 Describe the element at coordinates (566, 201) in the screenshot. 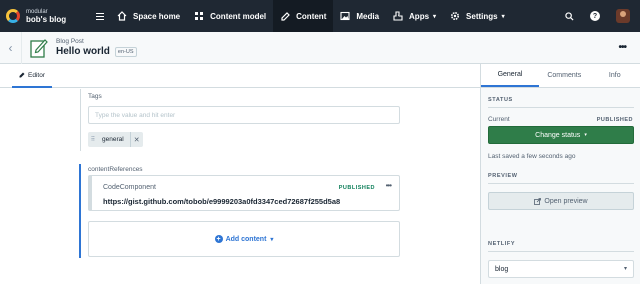

I see `open-preview-label: Open preview` at that location.